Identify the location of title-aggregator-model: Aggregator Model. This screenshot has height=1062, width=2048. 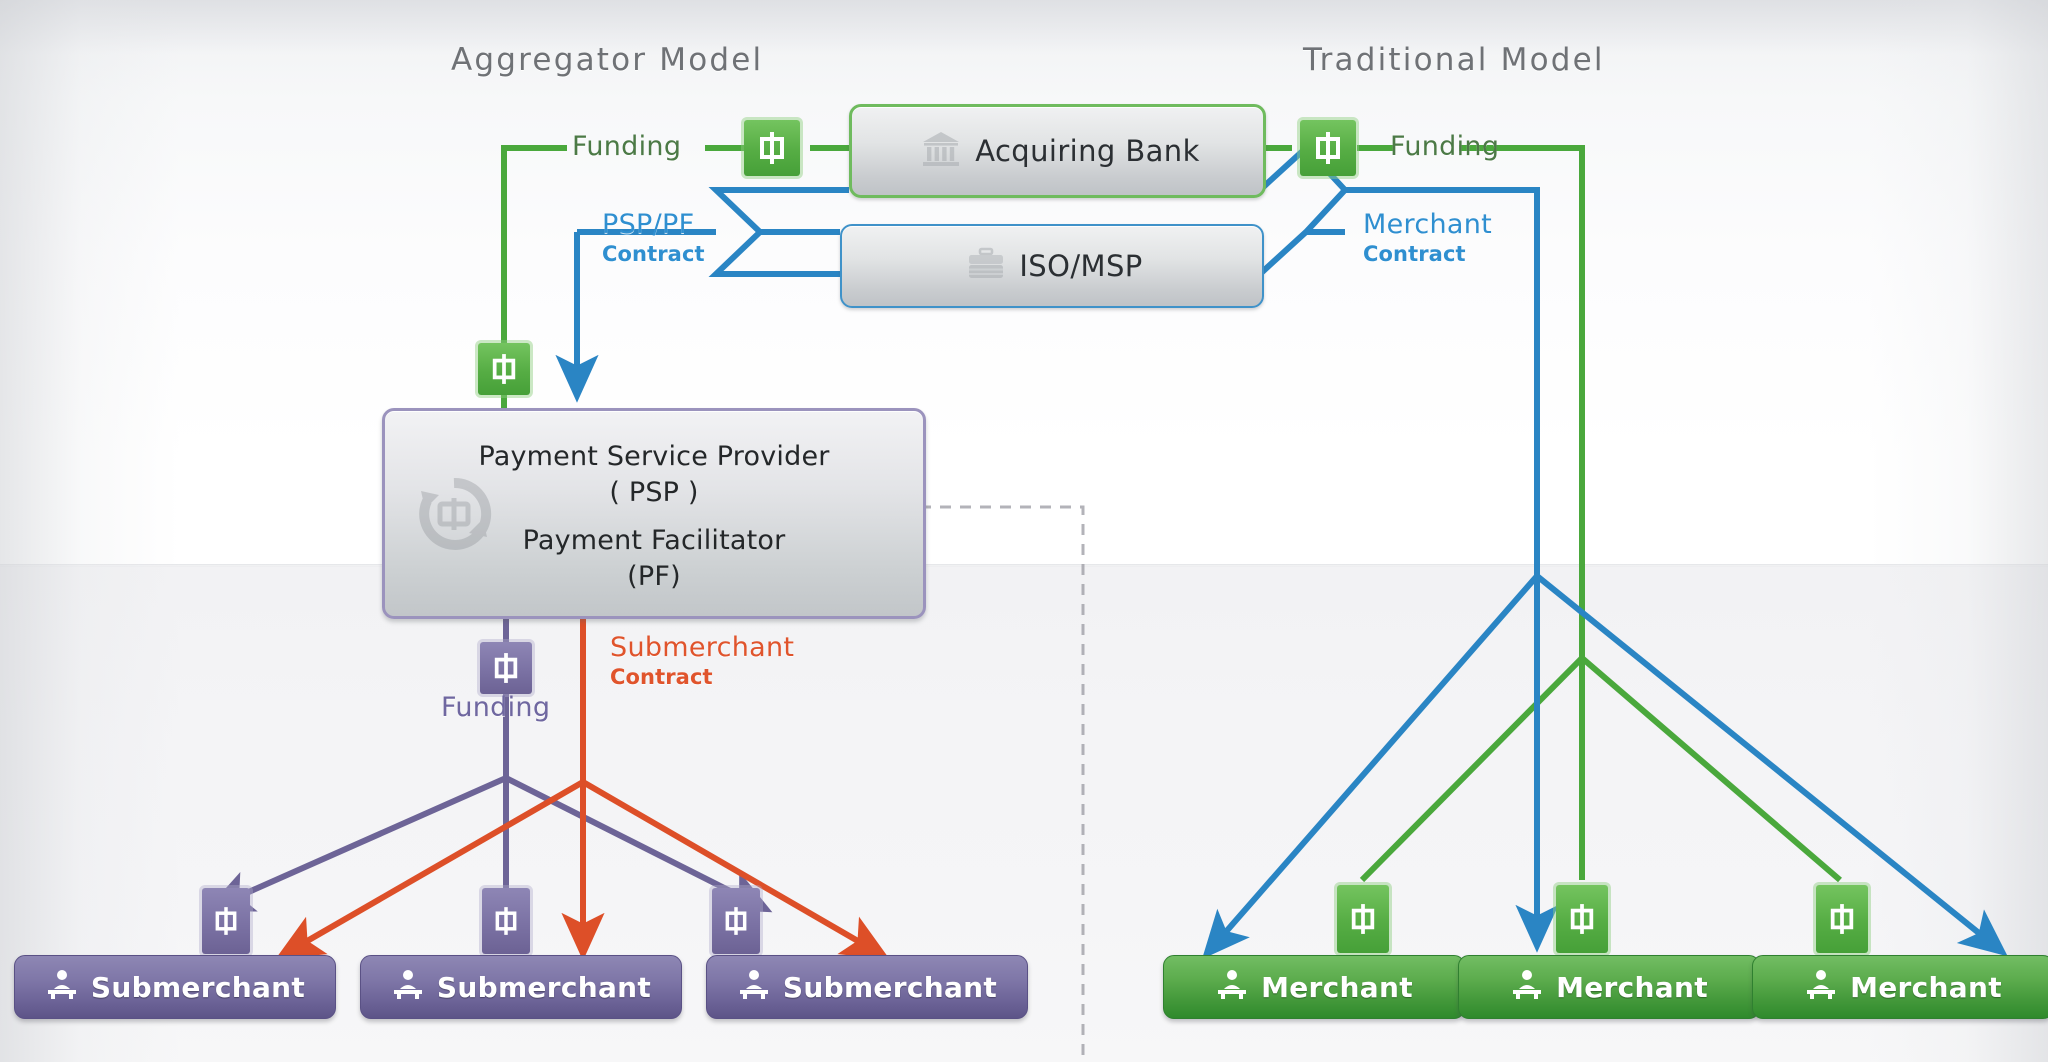
(607, 60).